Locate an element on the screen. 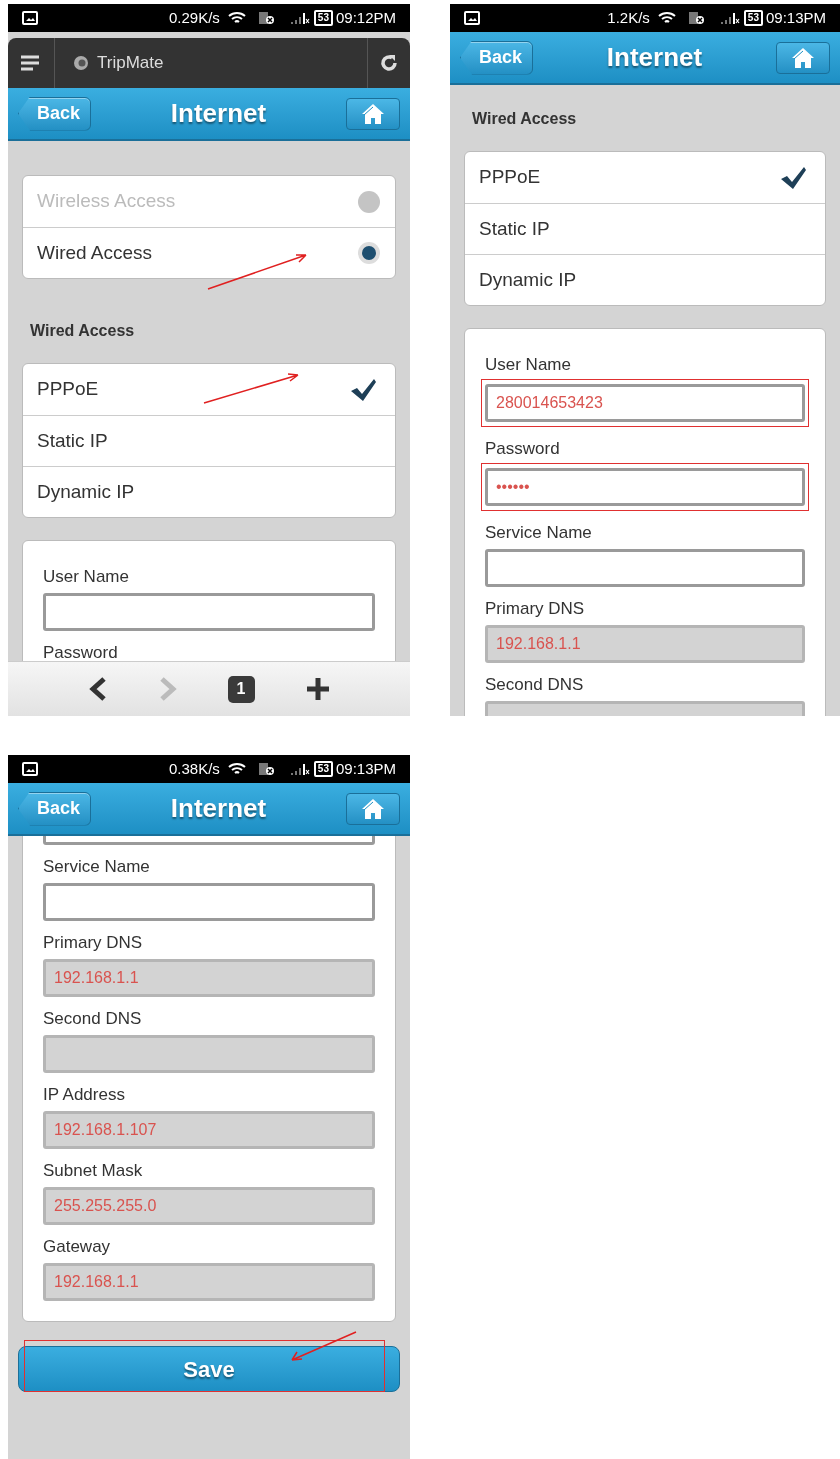  page-title: TripMate is located at coordinates (131, 63).